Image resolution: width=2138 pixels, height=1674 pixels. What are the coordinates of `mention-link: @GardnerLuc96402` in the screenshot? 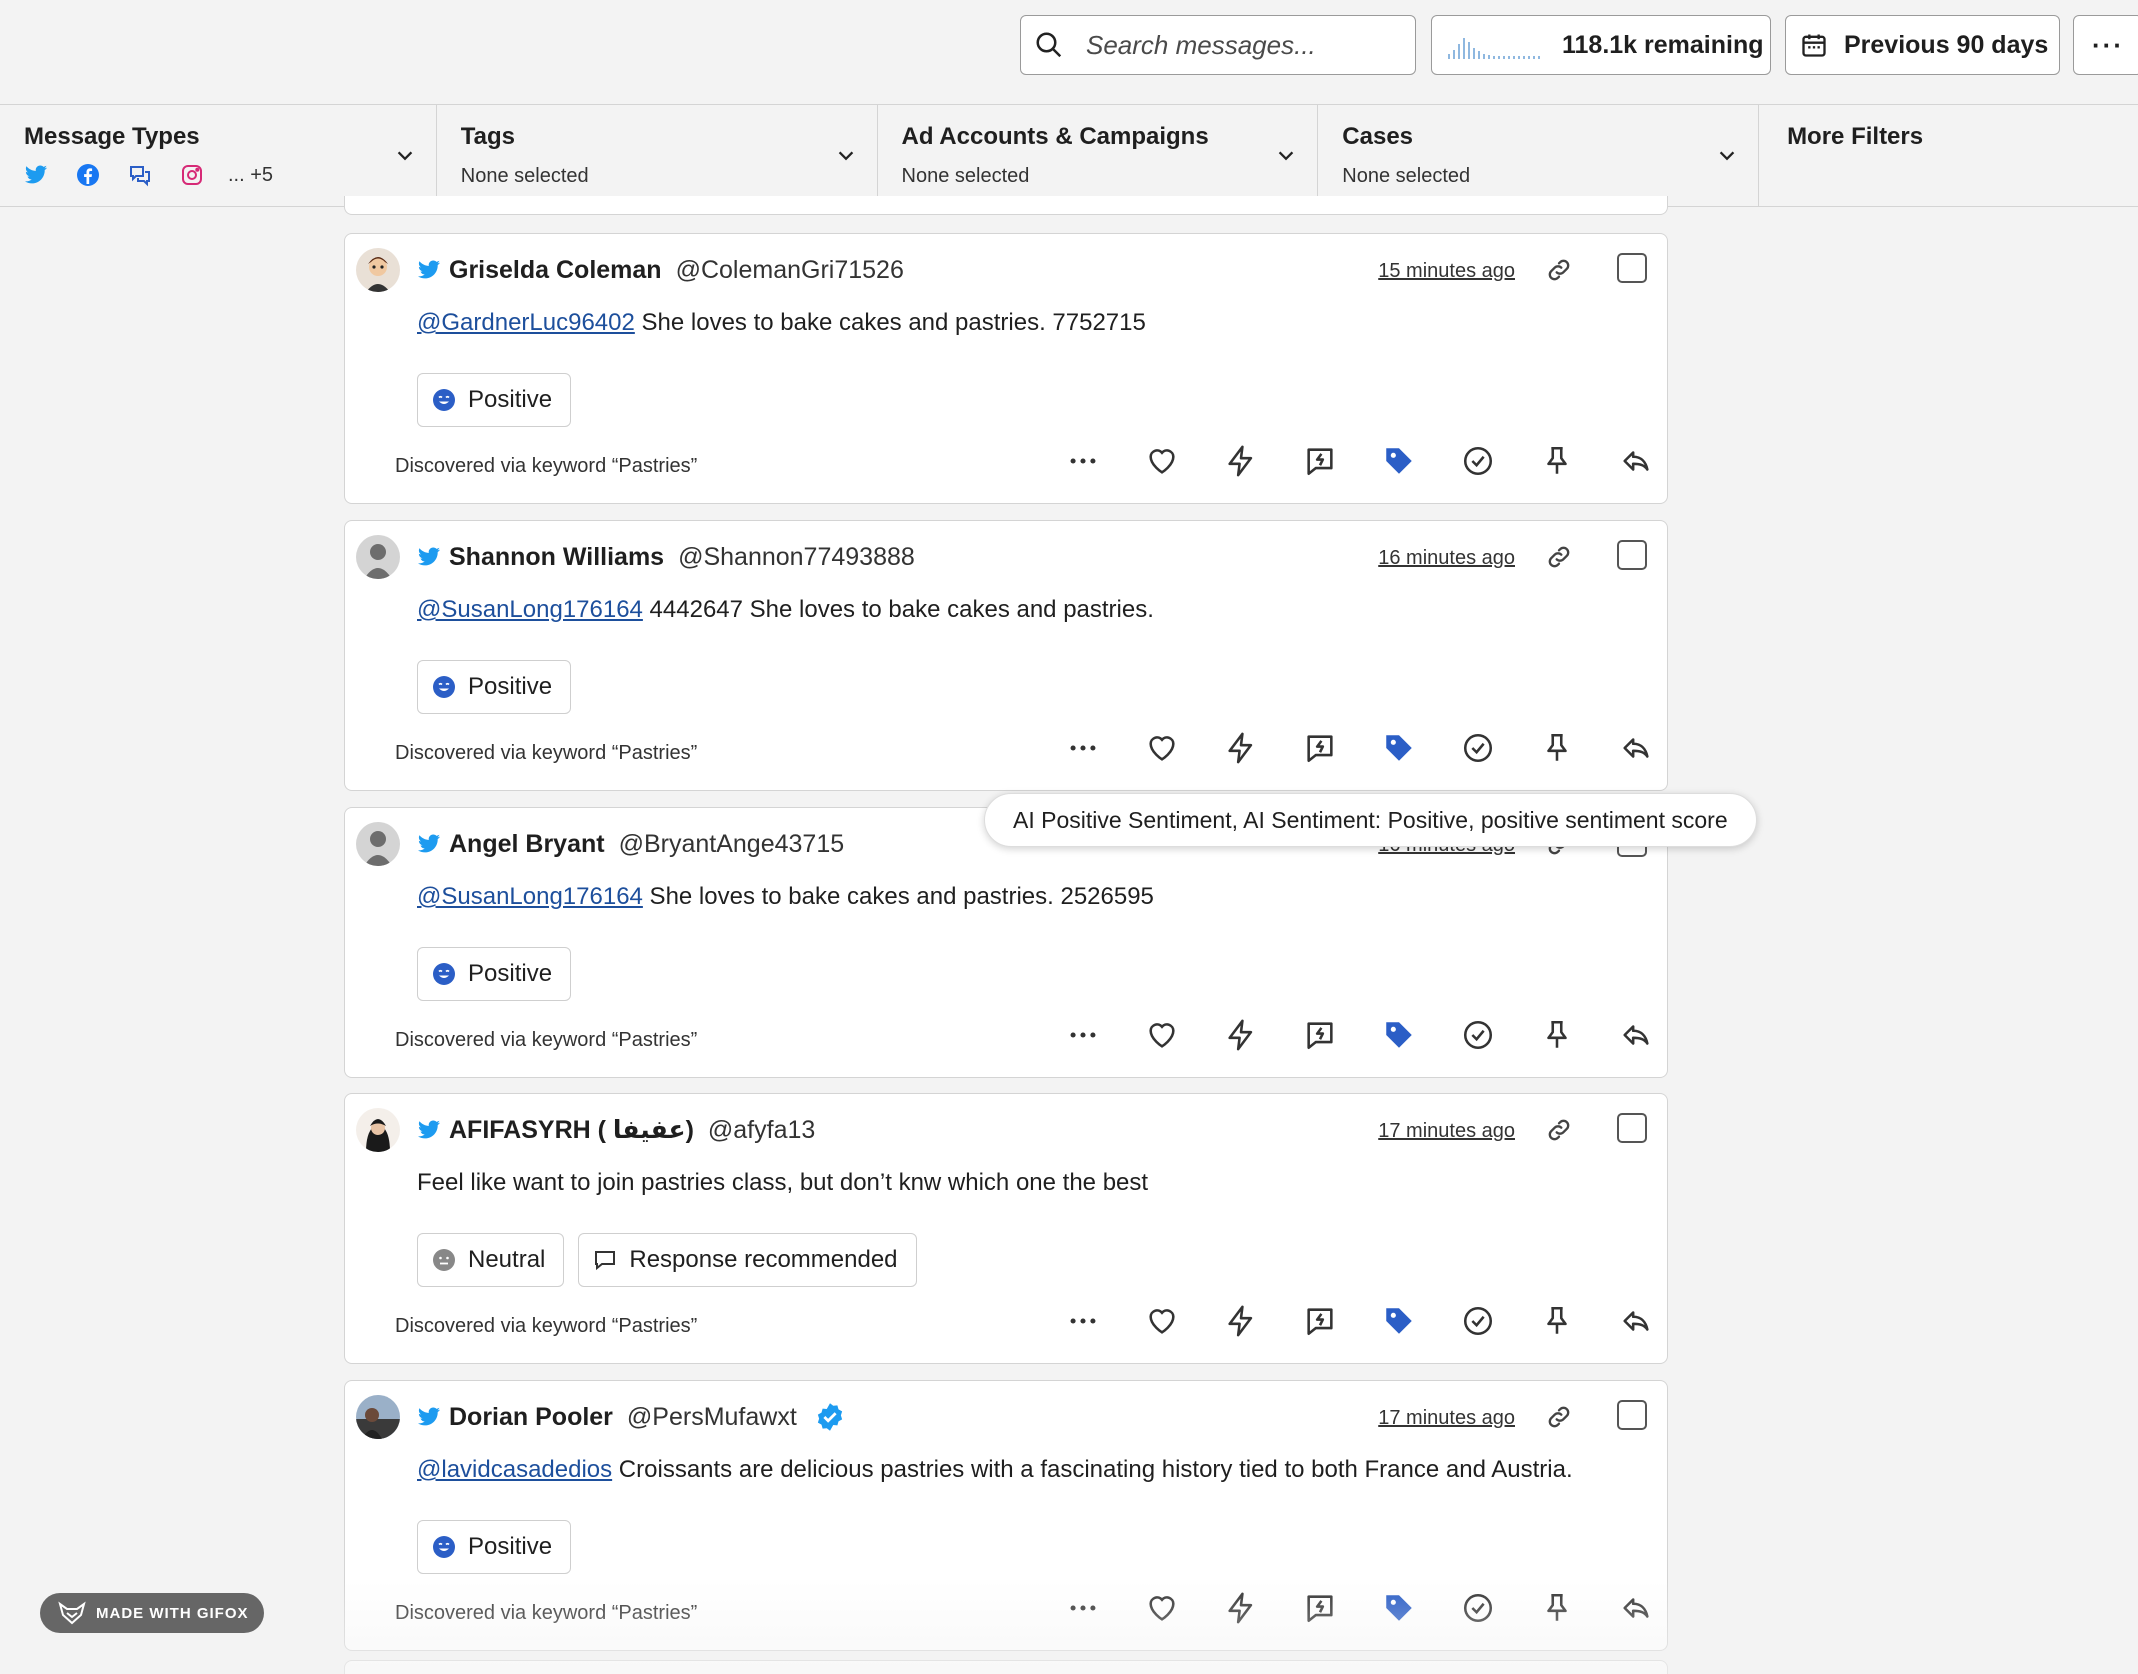 It's located at (526, 322).